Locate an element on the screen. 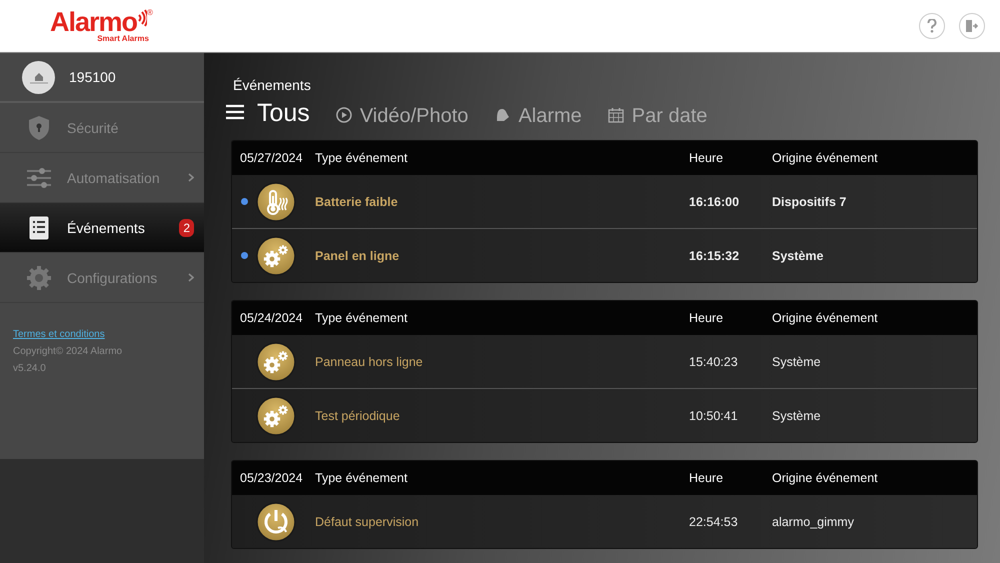  signal-waves-icon is located at coordinates (142, 18).